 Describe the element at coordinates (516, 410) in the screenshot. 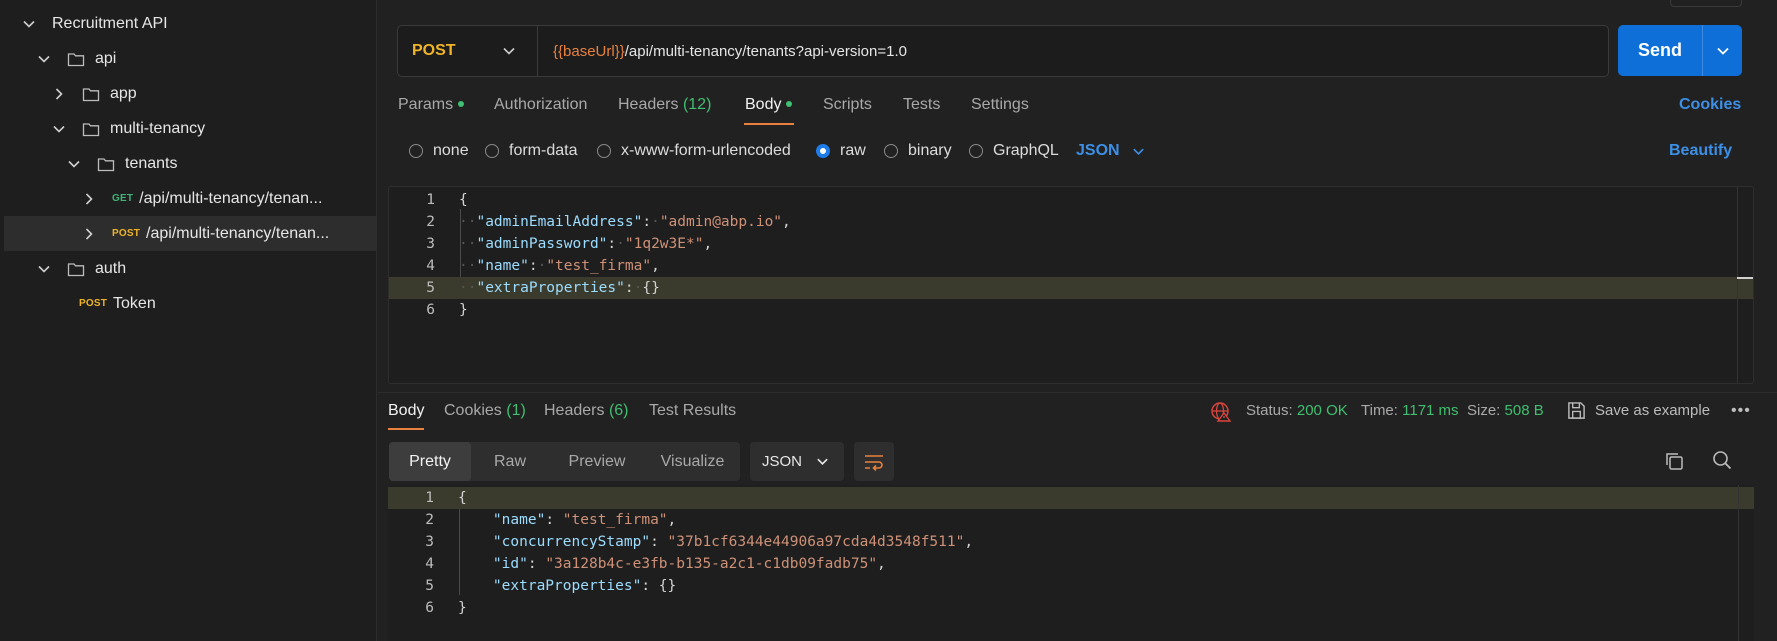

I see `cookies-count: (1)` at that location.